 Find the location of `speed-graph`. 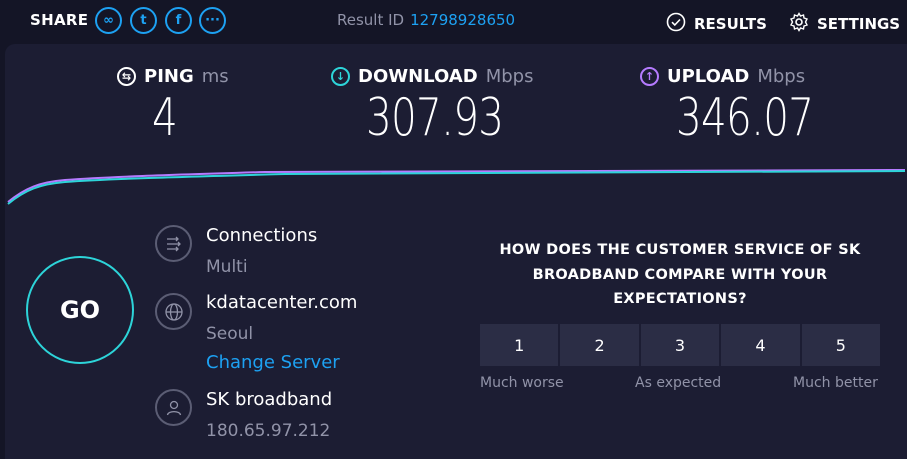

speed-graph is located at coordinates (456, 187).